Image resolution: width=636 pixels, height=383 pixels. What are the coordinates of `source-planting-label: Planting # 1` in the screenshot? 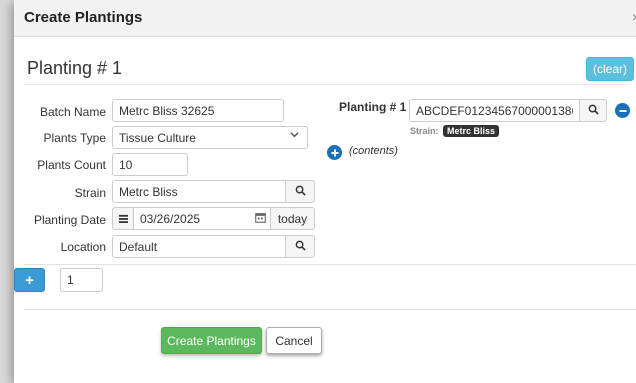 It's located at (373, 107).